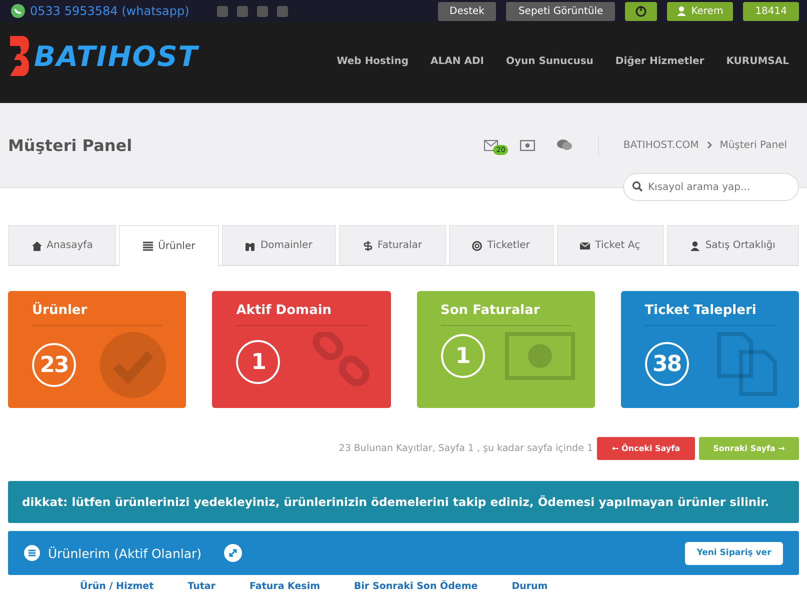 Image resolution: width=807 pixels, height=600 pixels. Describe the element at coordinates (37, 245) in the screenshot. I see `house-icon` at that location.